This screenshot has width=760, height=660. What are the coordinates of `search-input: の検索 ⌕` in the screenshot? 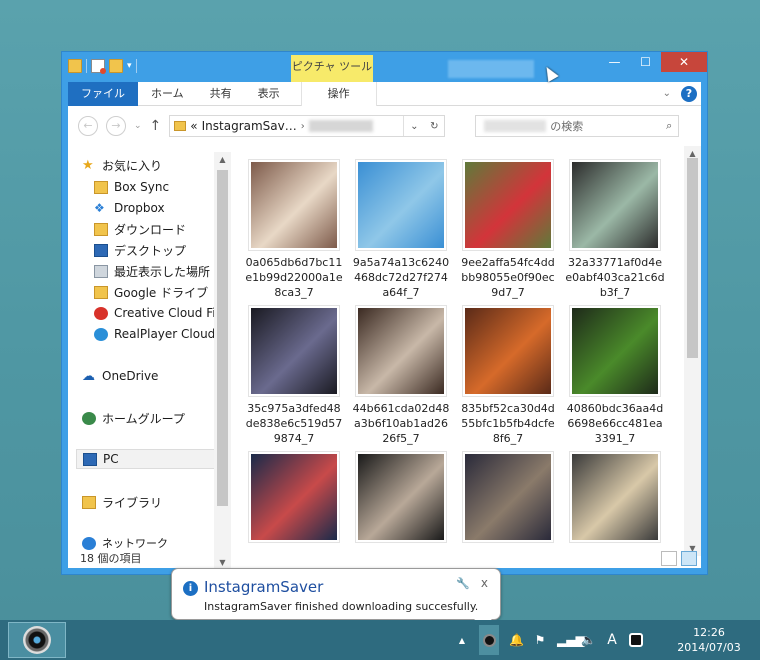 It's located at (577, 126).